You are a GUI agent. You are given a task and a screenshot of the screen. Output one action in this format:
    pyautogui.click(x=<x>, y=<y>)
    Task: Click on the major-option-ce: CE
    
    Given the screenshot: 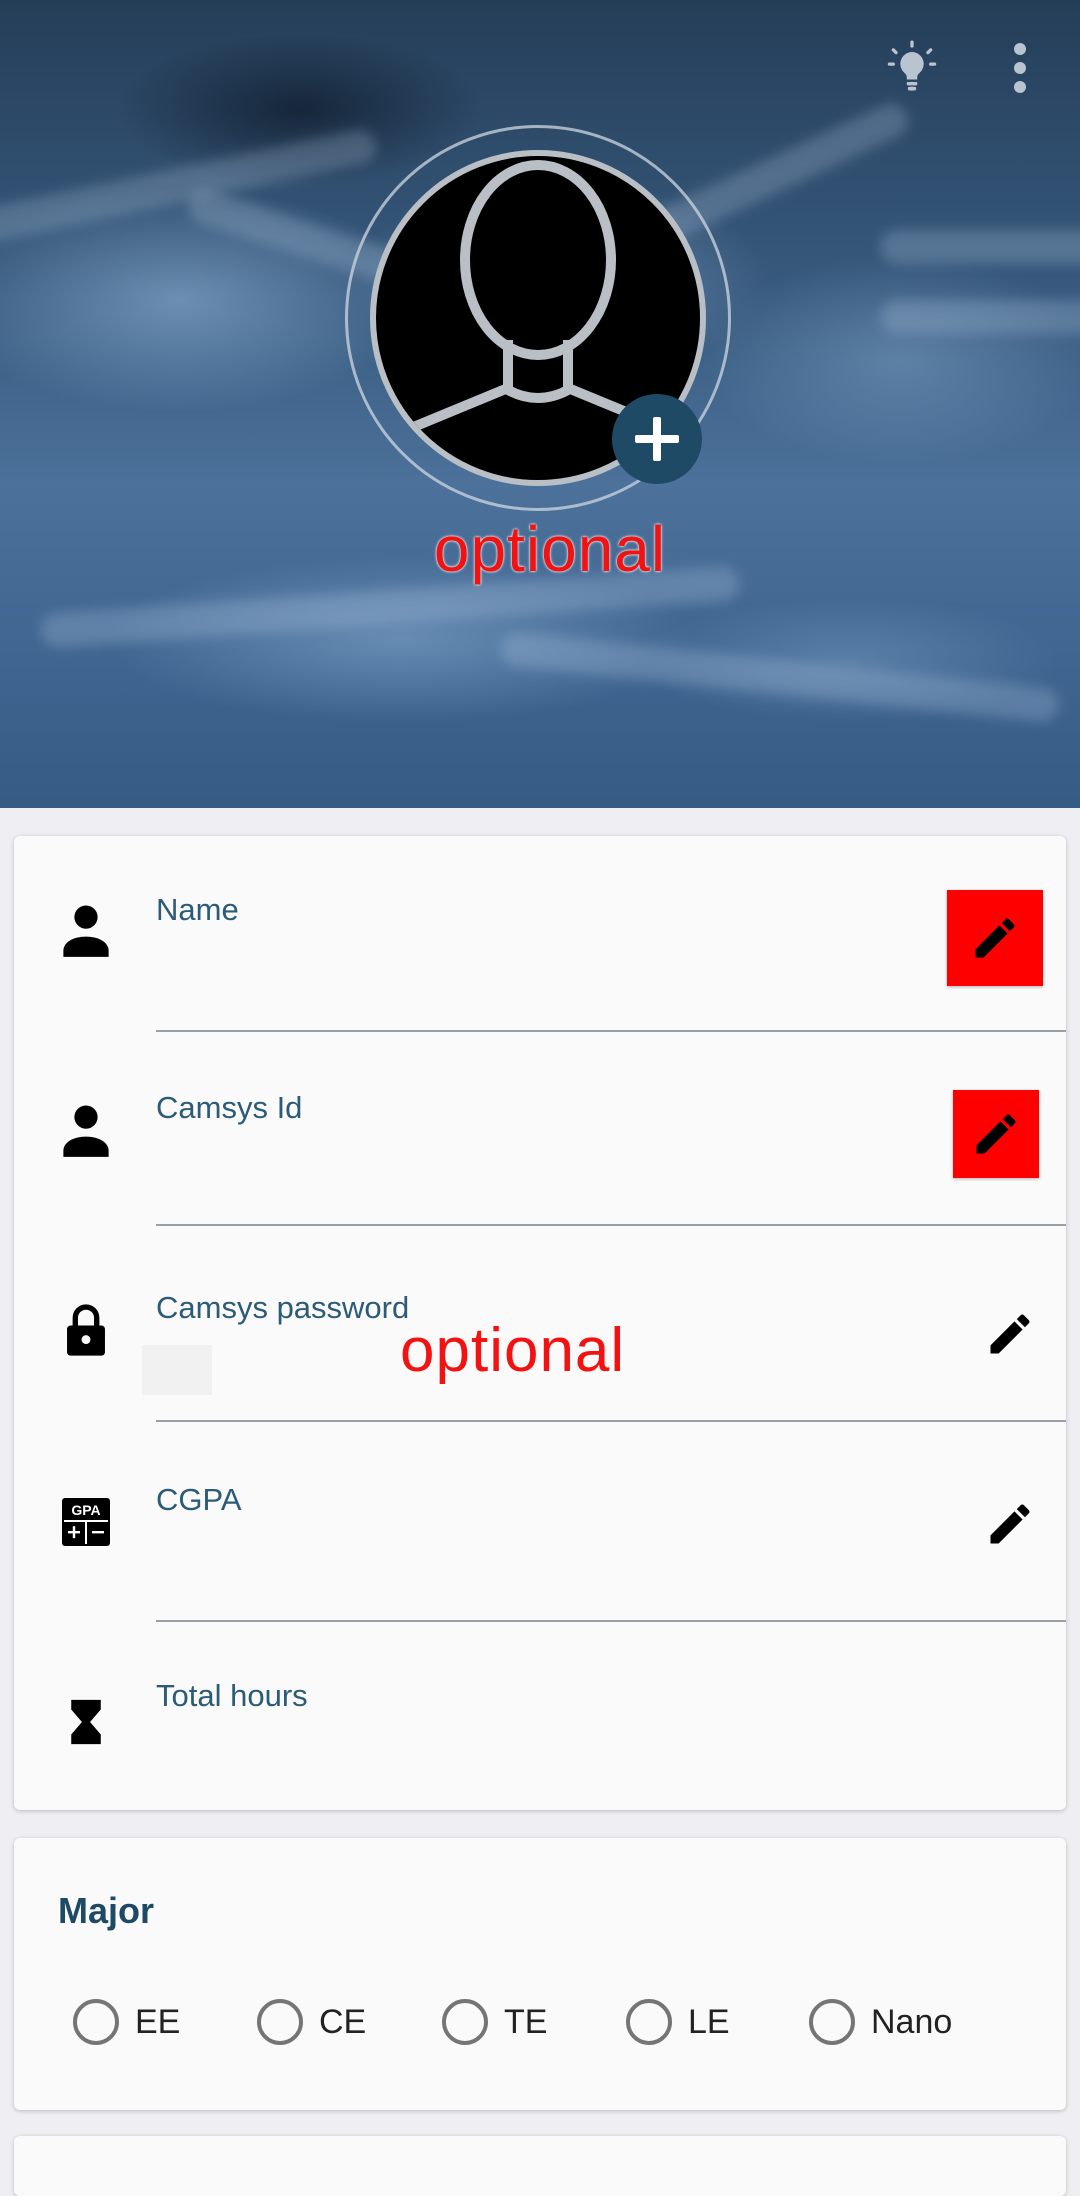 What is the action you would take?
    pyautogui.click(x=311, y=2022)
    